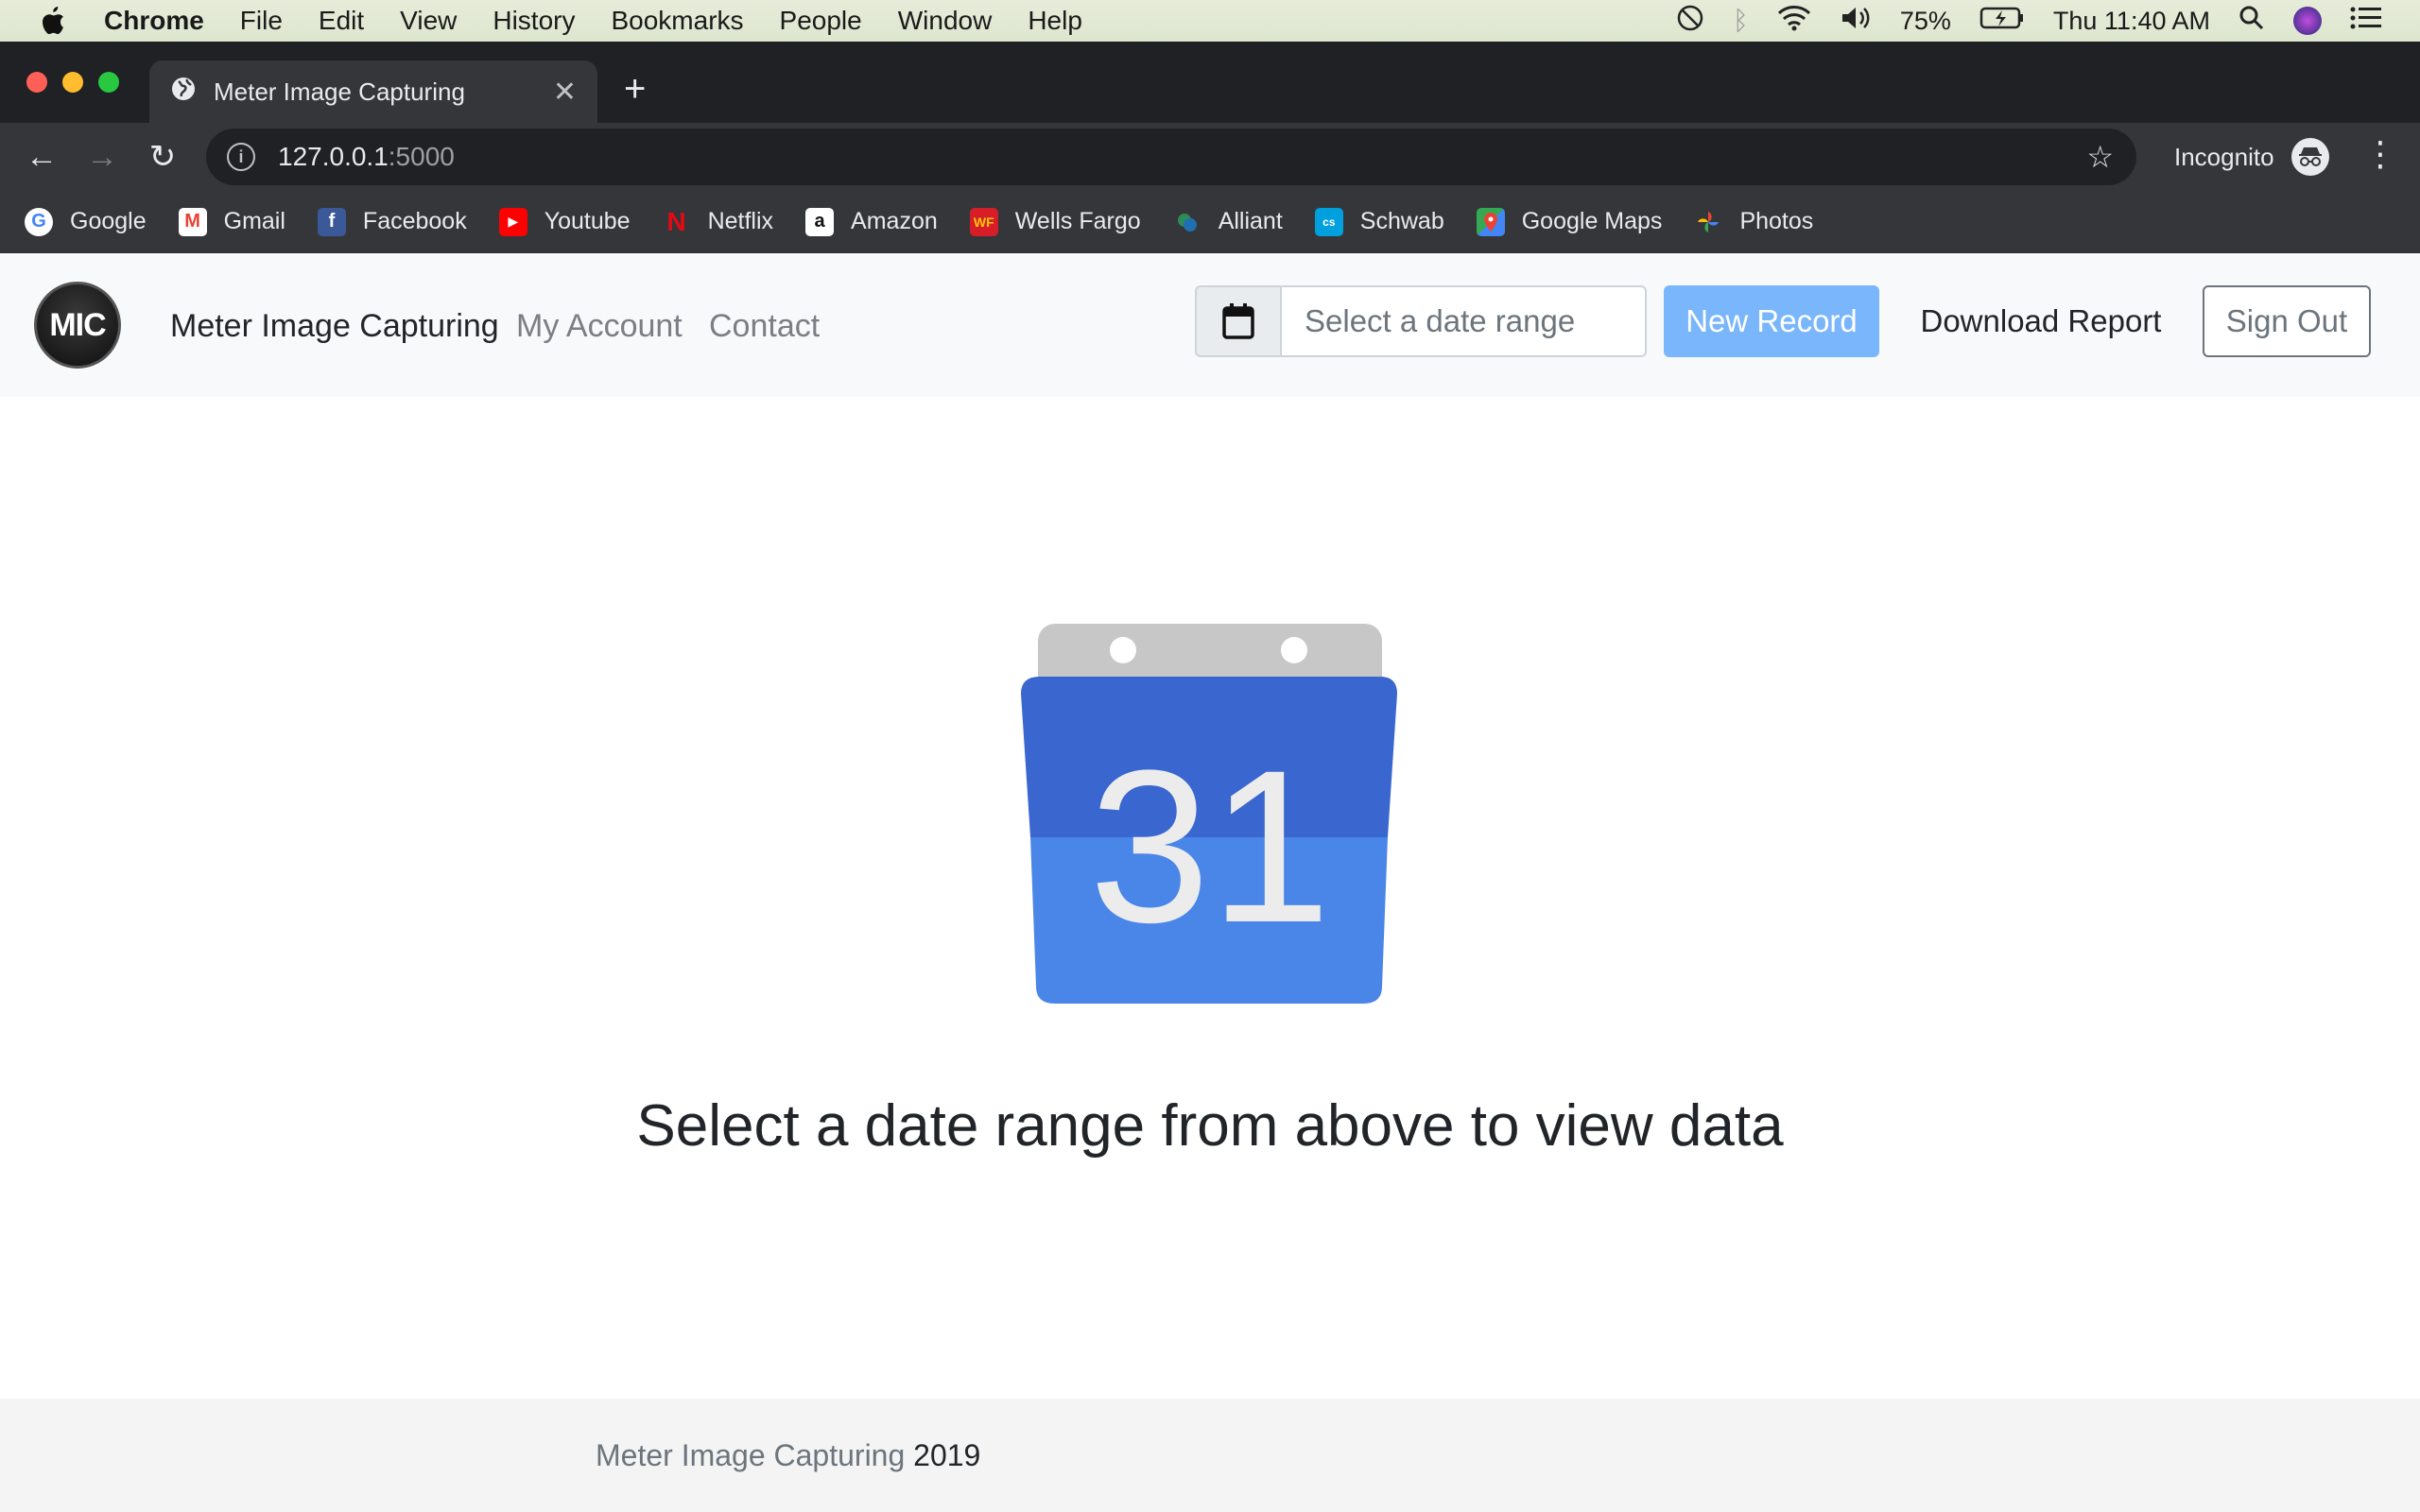  Describe the element at coordinates (261, 21) in the screenshot. I see `menu-file: File` at that location.